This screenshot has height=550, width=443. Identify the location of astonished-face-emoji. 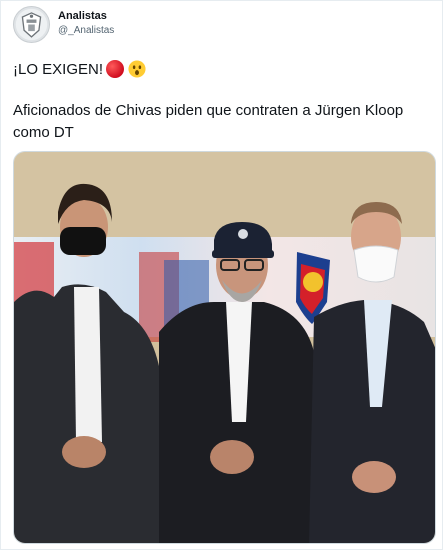
(137, 69).